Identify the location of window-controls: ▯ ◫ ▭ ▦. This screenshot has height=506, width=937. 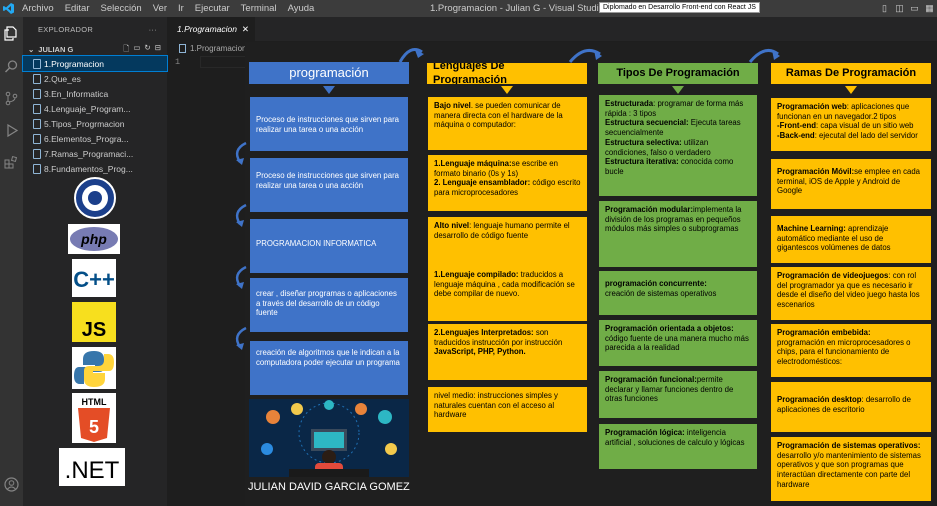
(907, 8).